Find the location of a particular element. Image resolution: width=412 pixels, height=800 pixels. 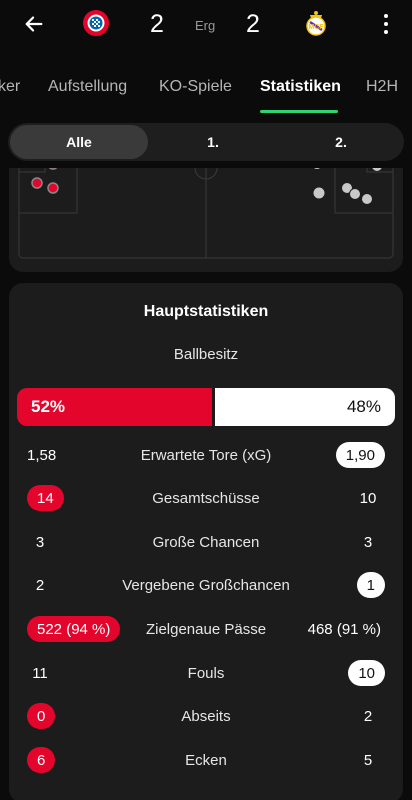

stat-away-value: 1 is located at coordinates (370, 585).